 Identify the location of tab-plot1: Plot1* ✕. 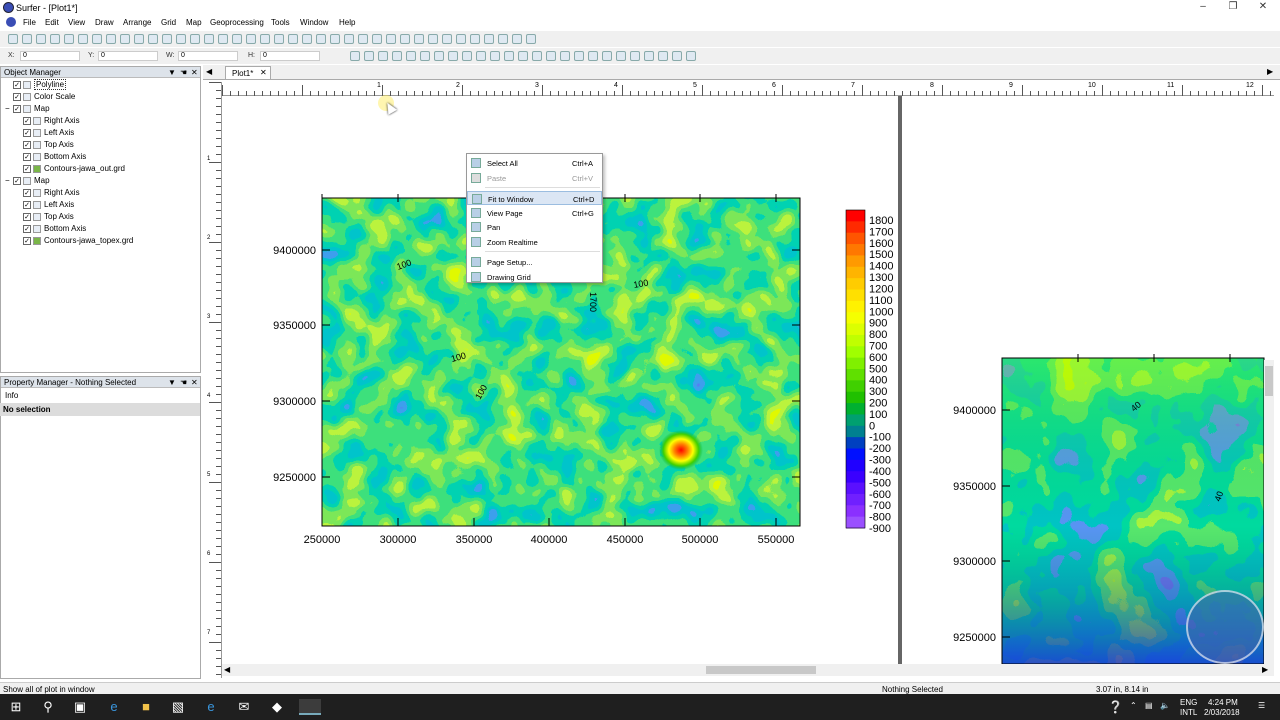
(248, 72).